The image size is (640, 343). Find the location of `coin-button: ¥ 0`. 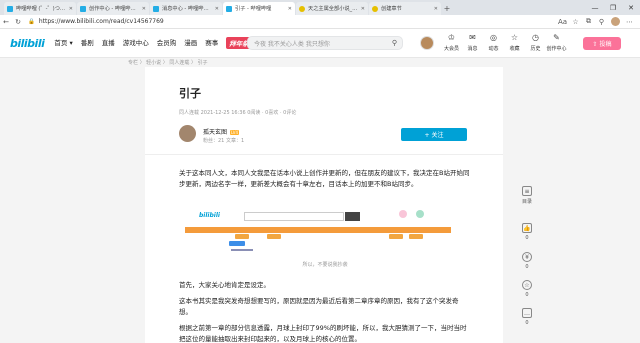

coin-button: ¥ 0 is located at coordinates (527, 261).